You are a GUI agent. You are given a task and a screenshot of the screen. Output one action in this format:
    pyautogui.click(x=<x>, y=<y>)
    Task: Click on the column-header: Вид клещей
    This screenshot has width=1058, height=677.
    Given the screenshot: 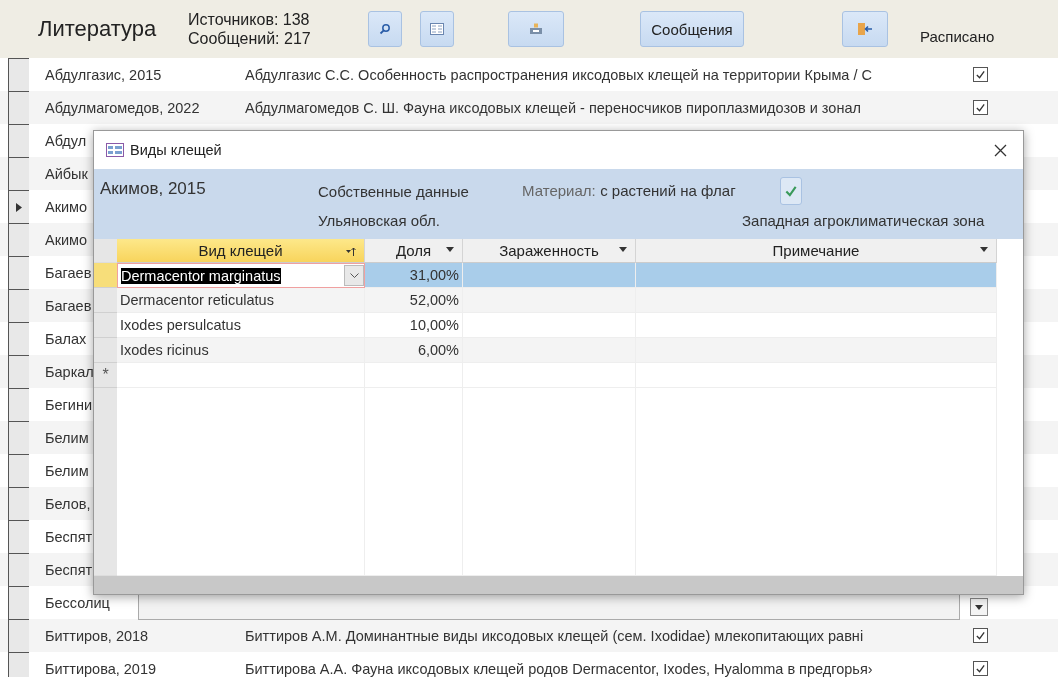 What is the action you would take?
    pyautogui.click(x=241, y=251)
    